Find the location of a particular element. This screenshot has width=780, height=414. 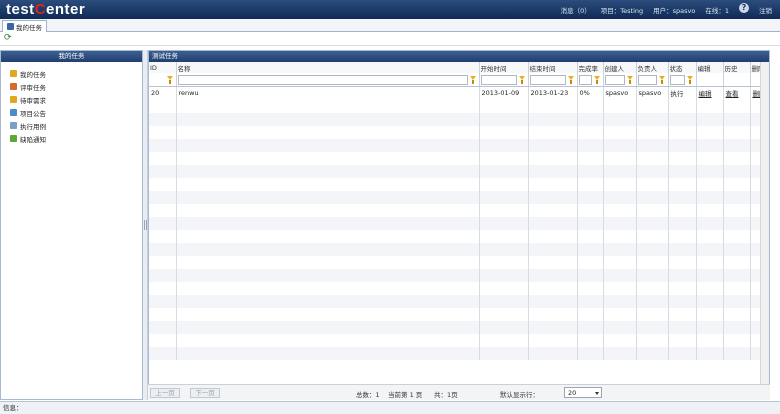

filter-progress-input is located at coordinates (585, 79).